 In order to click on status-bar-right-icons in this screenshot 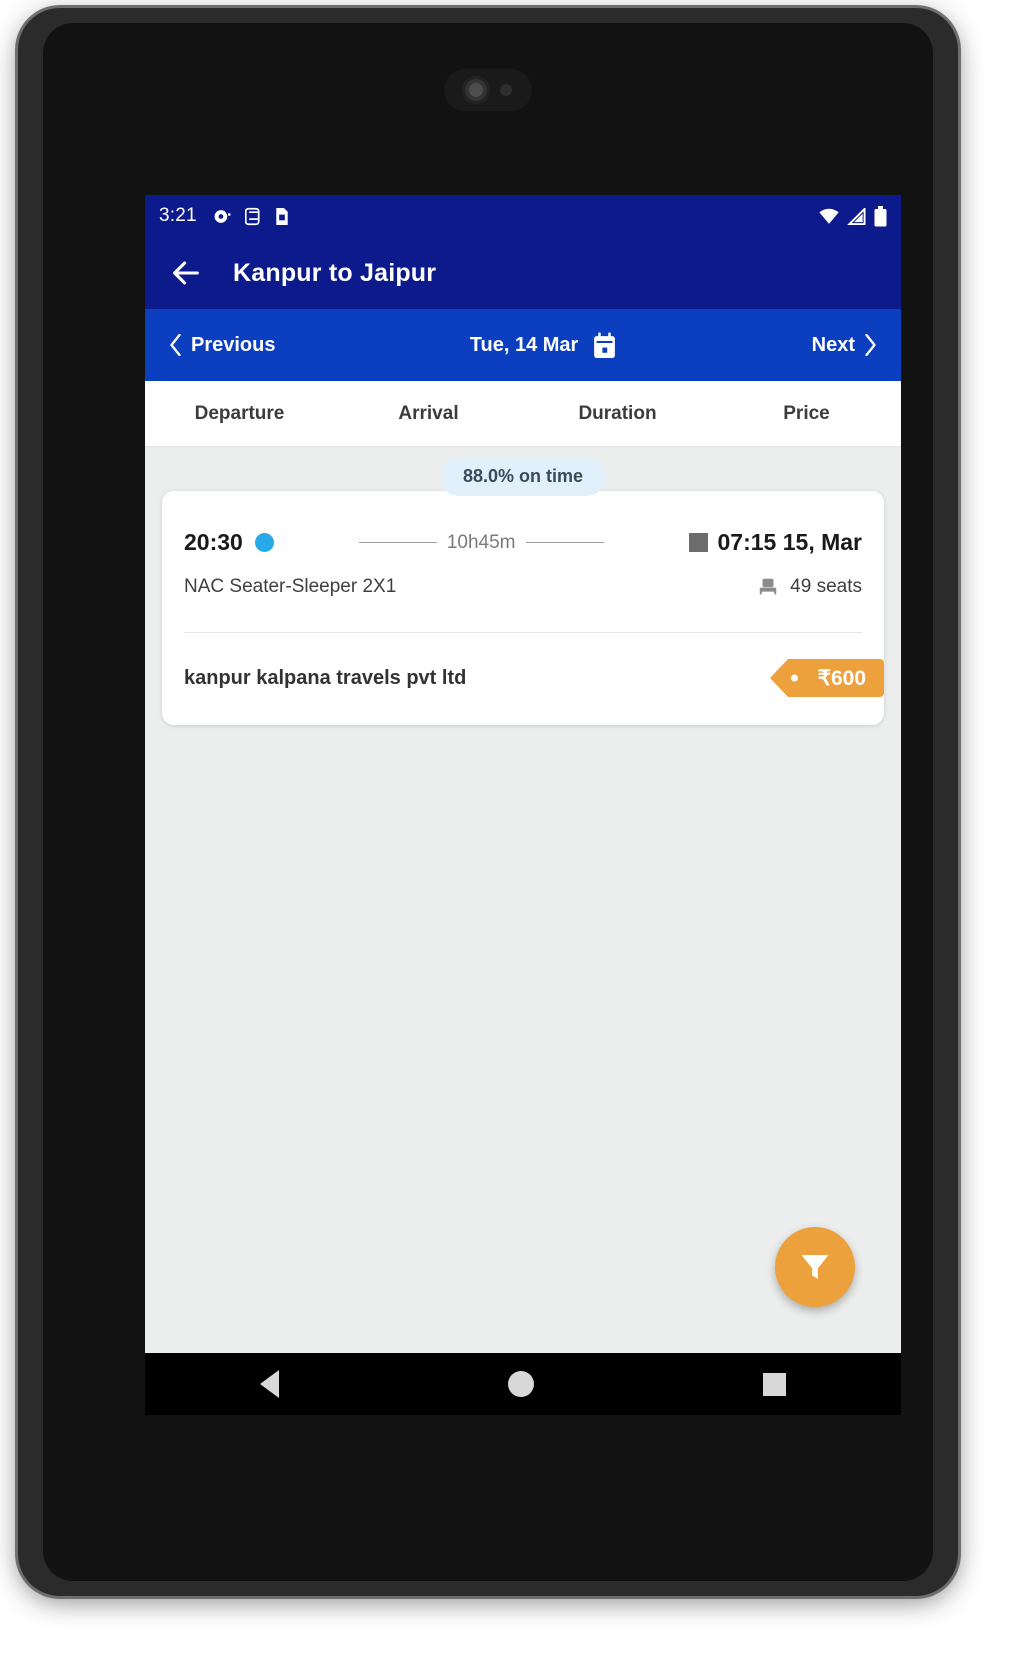, I will do `click(852, 216)`.